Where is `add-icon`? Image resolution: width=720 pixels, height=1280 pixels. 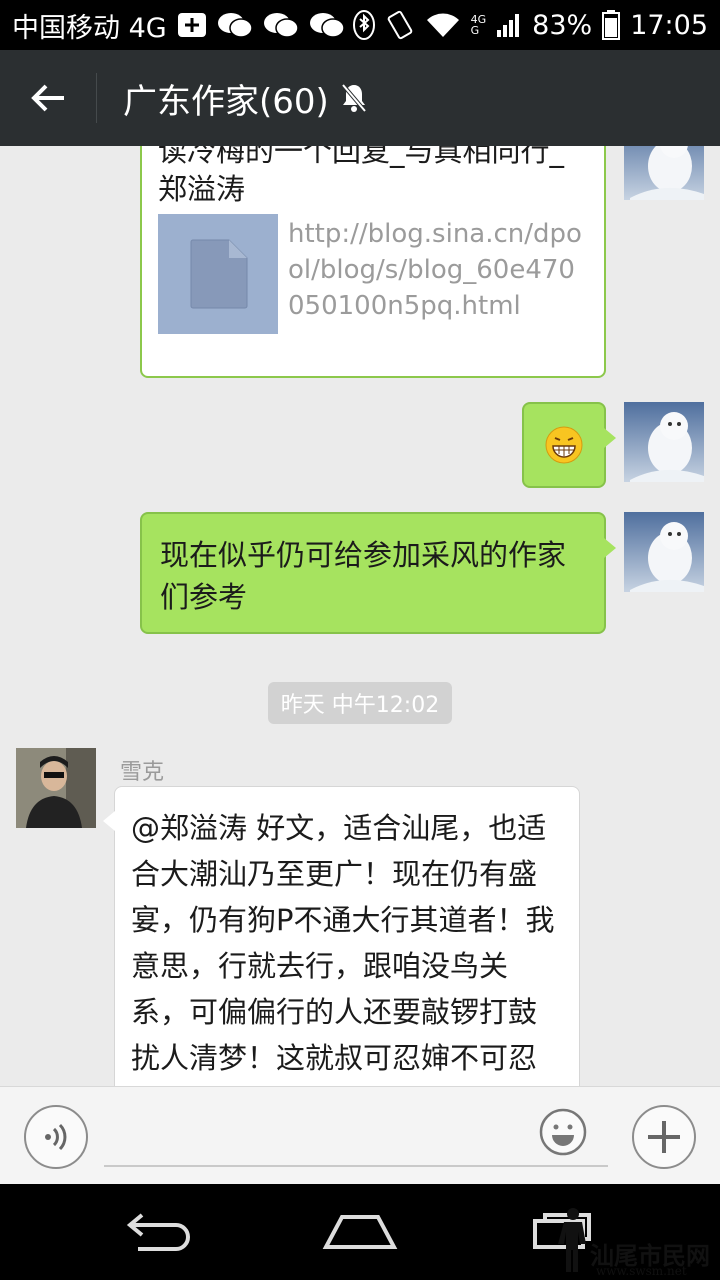
add-icon is located at coordinates (192, 25).